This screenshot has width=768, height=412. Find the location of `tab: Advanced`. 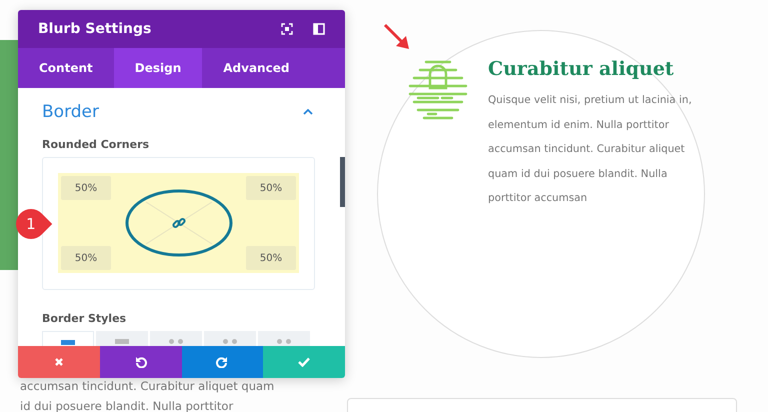

tab: Advanced is located at coordinates (256, 68).